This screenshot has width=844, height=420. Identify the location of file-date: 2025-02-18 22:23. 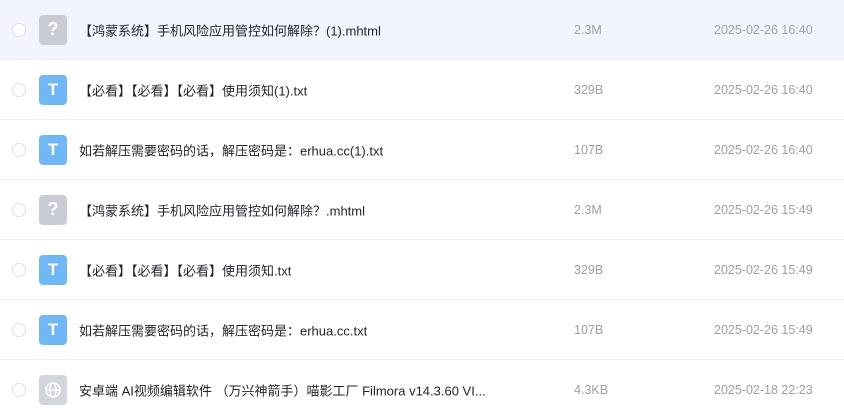
(763, 390).